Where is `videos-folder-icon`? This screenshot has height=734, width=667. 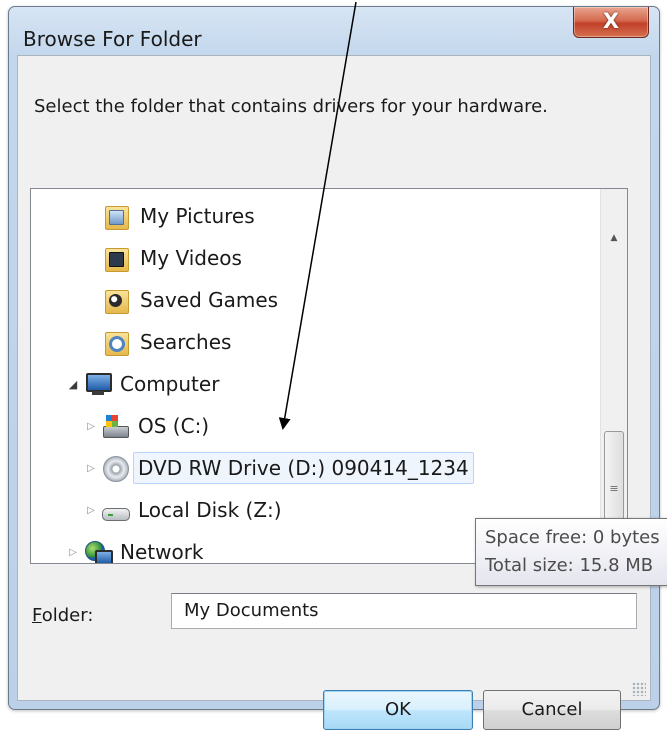 videos-folder-icon is located at coordinates (117, 258).